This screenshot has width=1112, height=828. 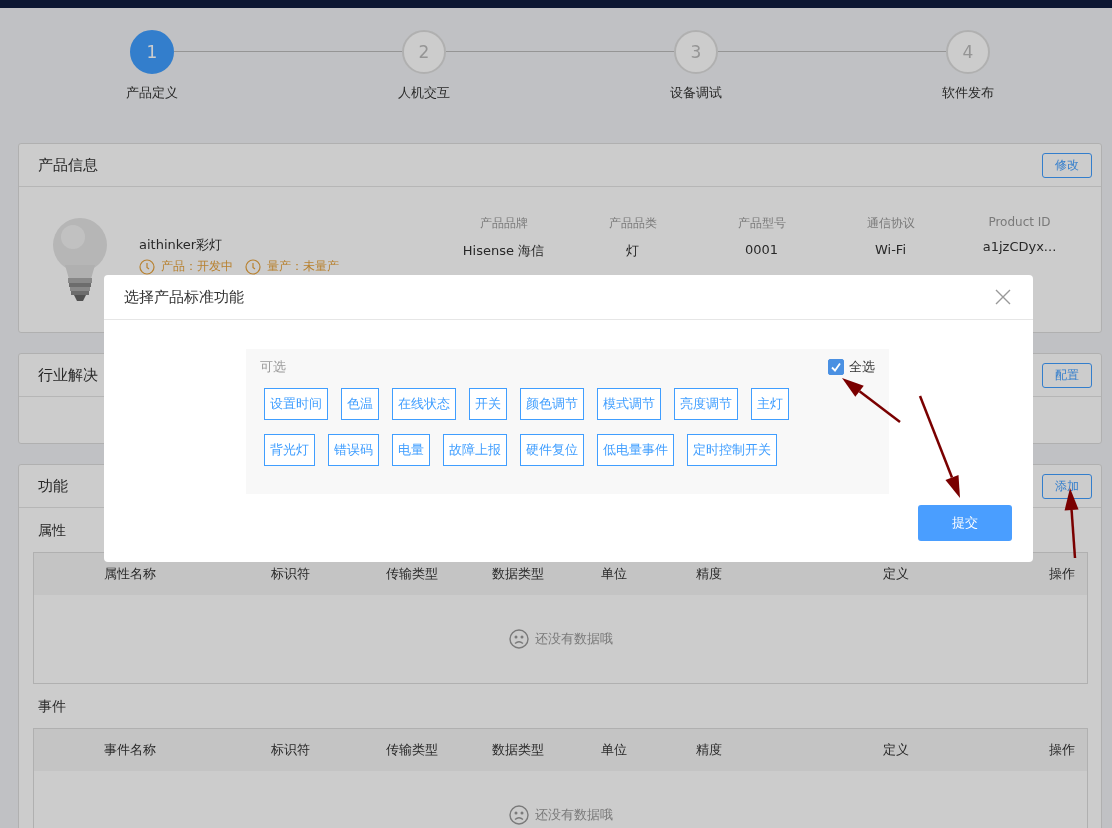 What do you see at coordinates (871, 400) in the screenshot?
I see `annotation-arrow` at bounding box center [871, 400].